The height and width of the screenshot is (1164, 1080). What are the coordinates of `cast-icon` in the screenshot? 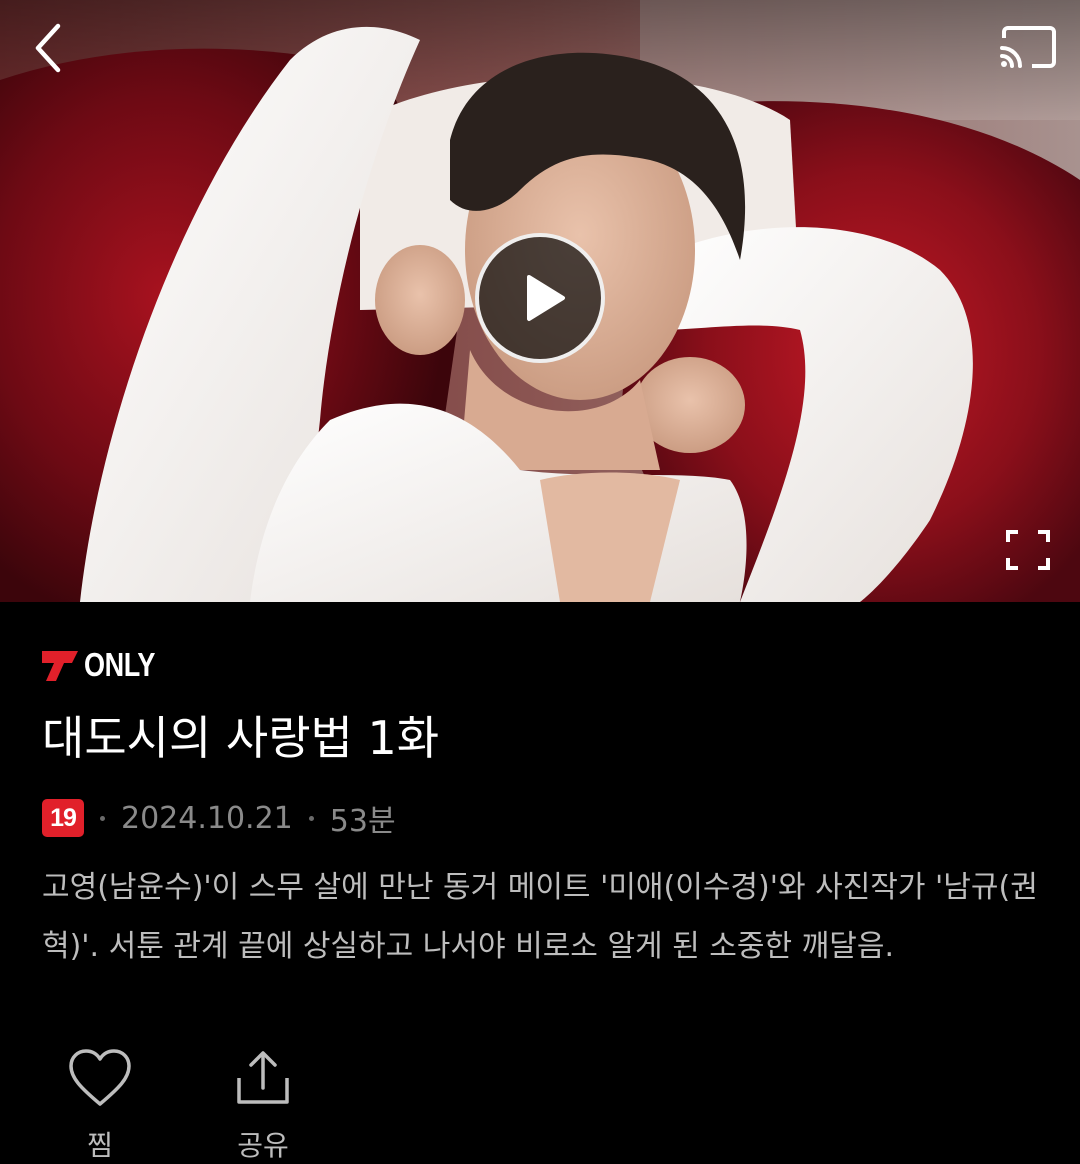 It's located at (1028, 47).